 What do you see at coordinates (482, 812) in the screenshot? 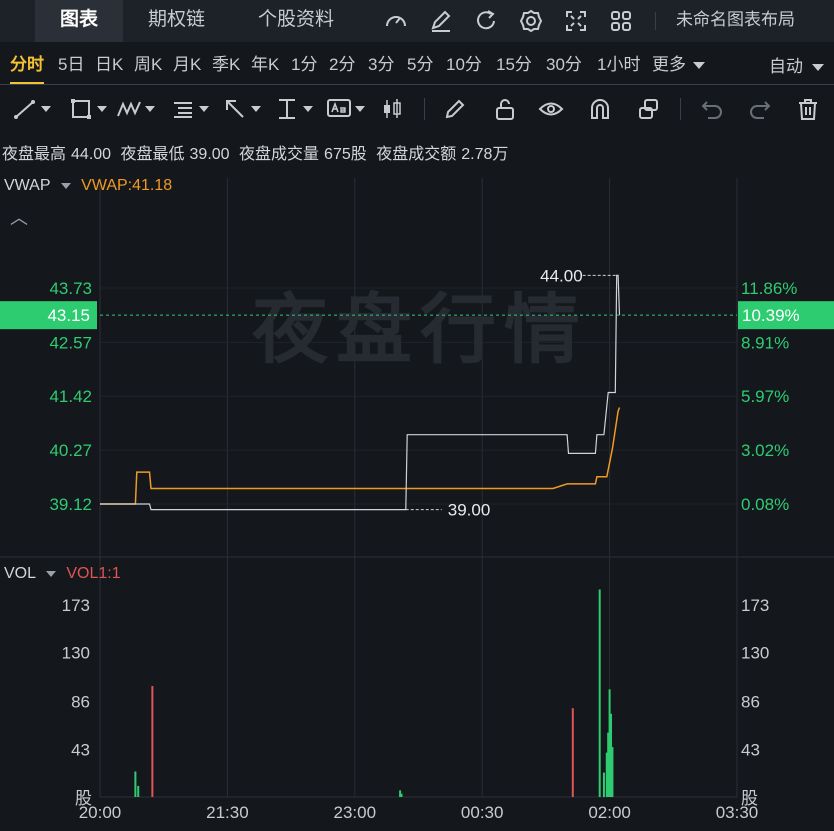
I see `x-tick-label: 00:30` at bounding box center [482, 812].